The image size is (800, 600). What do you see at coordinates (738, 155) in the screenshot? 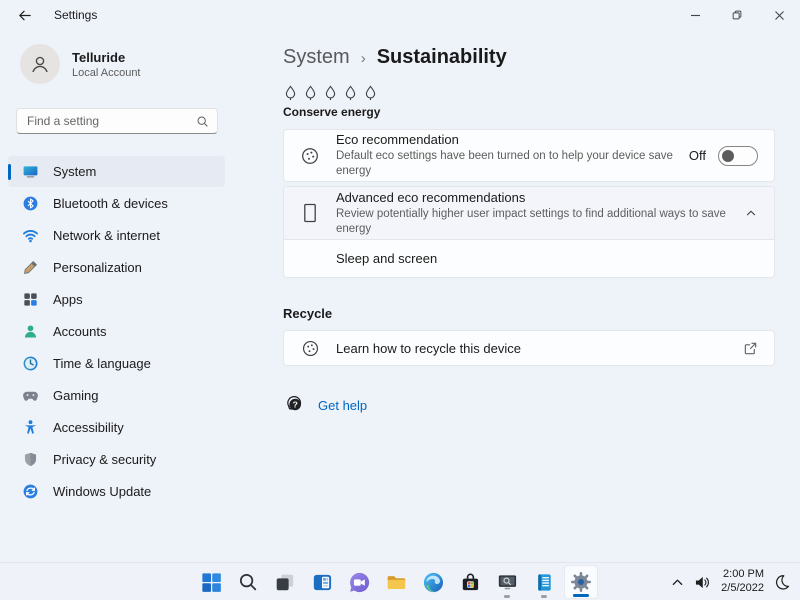
I see `eco-recommendation-toggle` at bounding box center [738, 155].